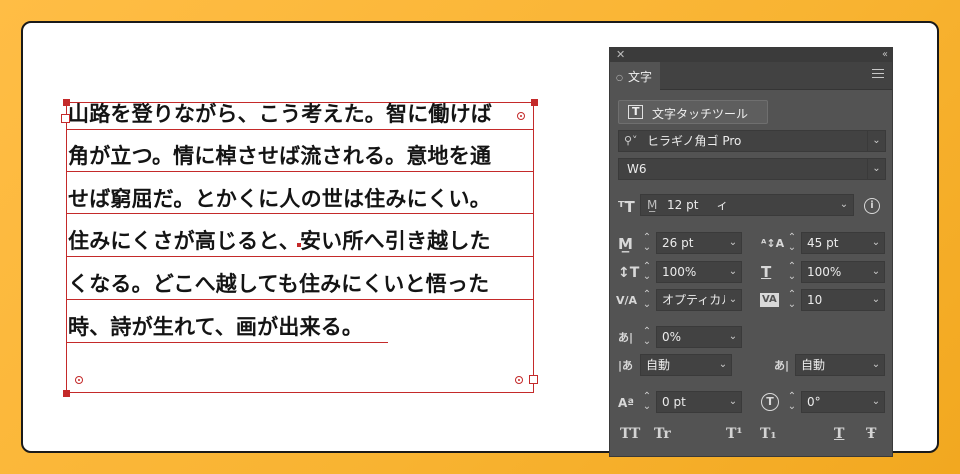  I want to click on tab-character-label: 文字, so click(640, 77).